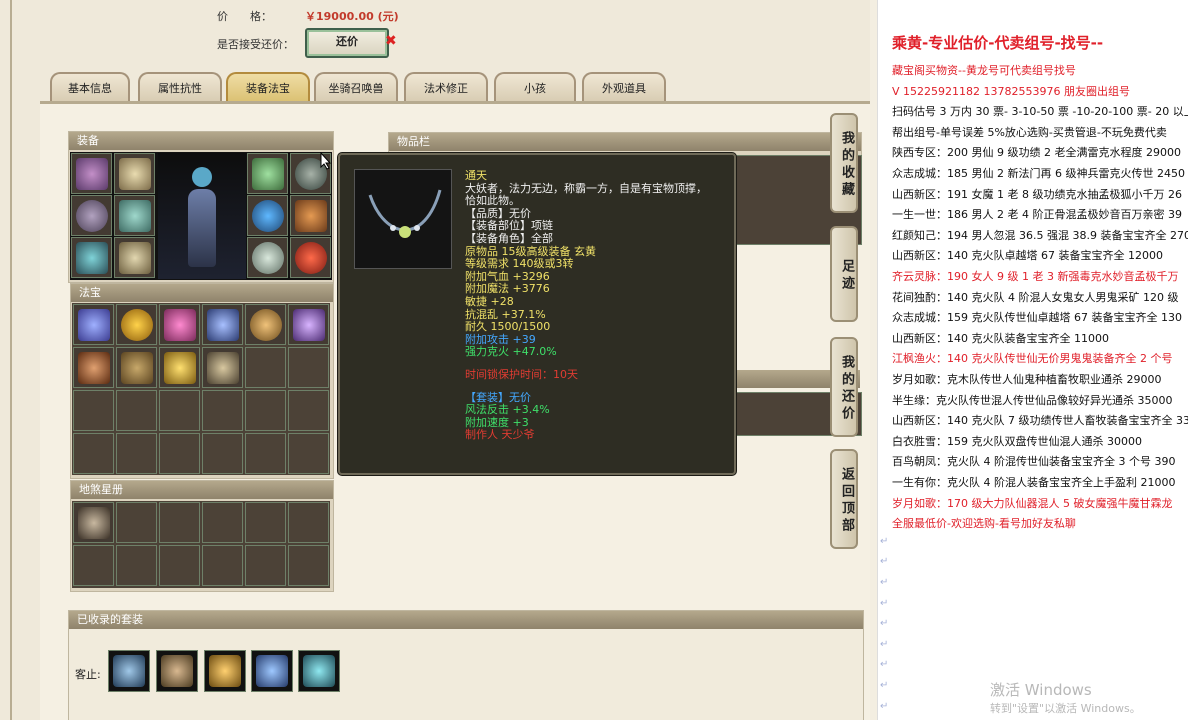  What do you see at coordinates (90, 88) in the screenshot?
I see `tab-basic-info: 基本信息` at bounding box center [90, 88].